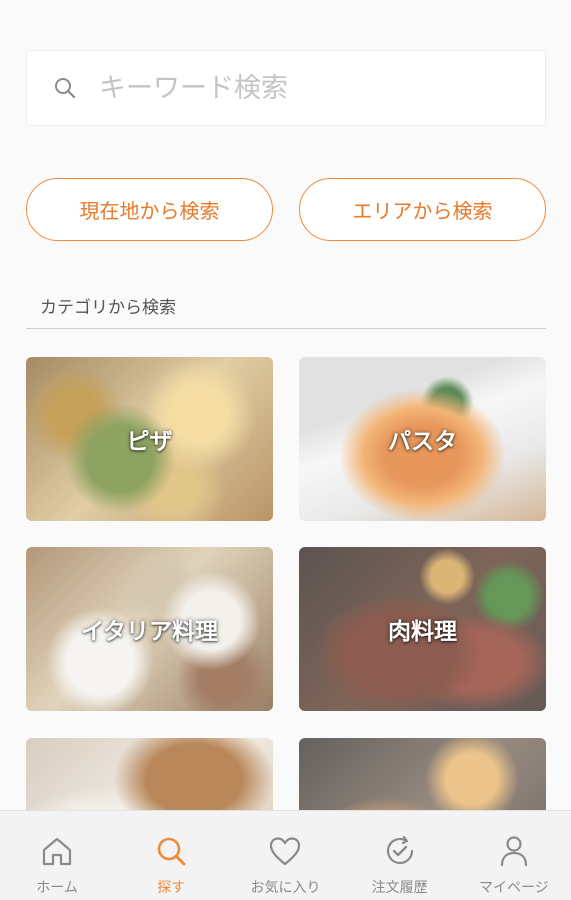  I want to click on category-card-meat: 肉料理, so click(422, 629).